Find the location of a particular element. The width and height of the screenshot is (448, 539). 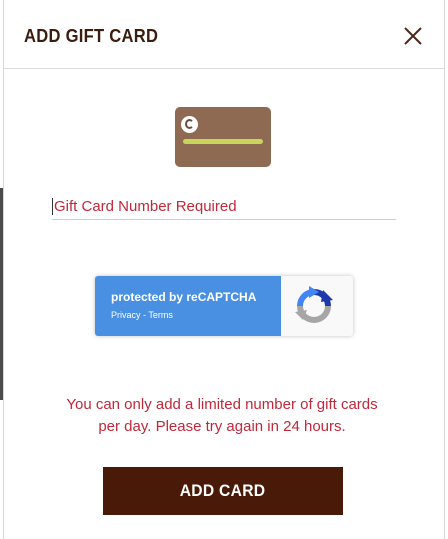

add-card-button: ADD CARD is located at coordinates (223, 491).